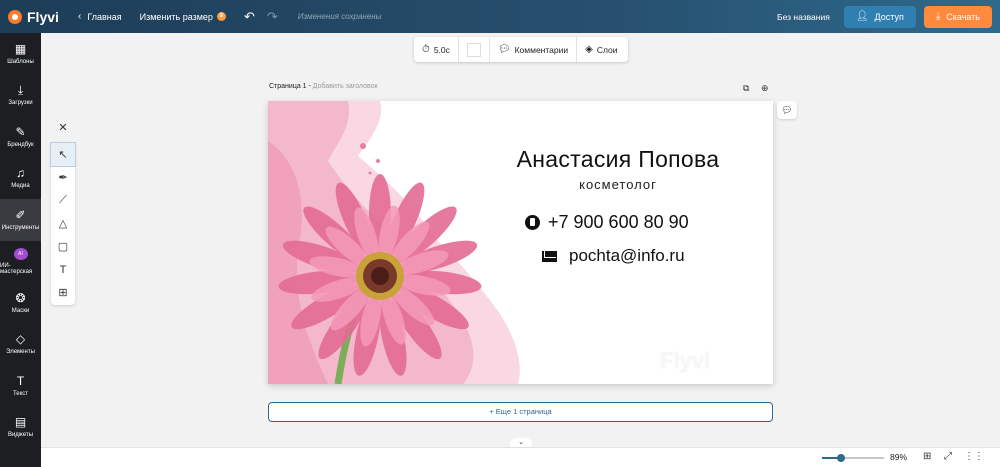 Image resolution: width=1000 pixels, height=467 pixels. I want to click on page-title: Страница 1 - Добавить заголовок, so click(323, 86).